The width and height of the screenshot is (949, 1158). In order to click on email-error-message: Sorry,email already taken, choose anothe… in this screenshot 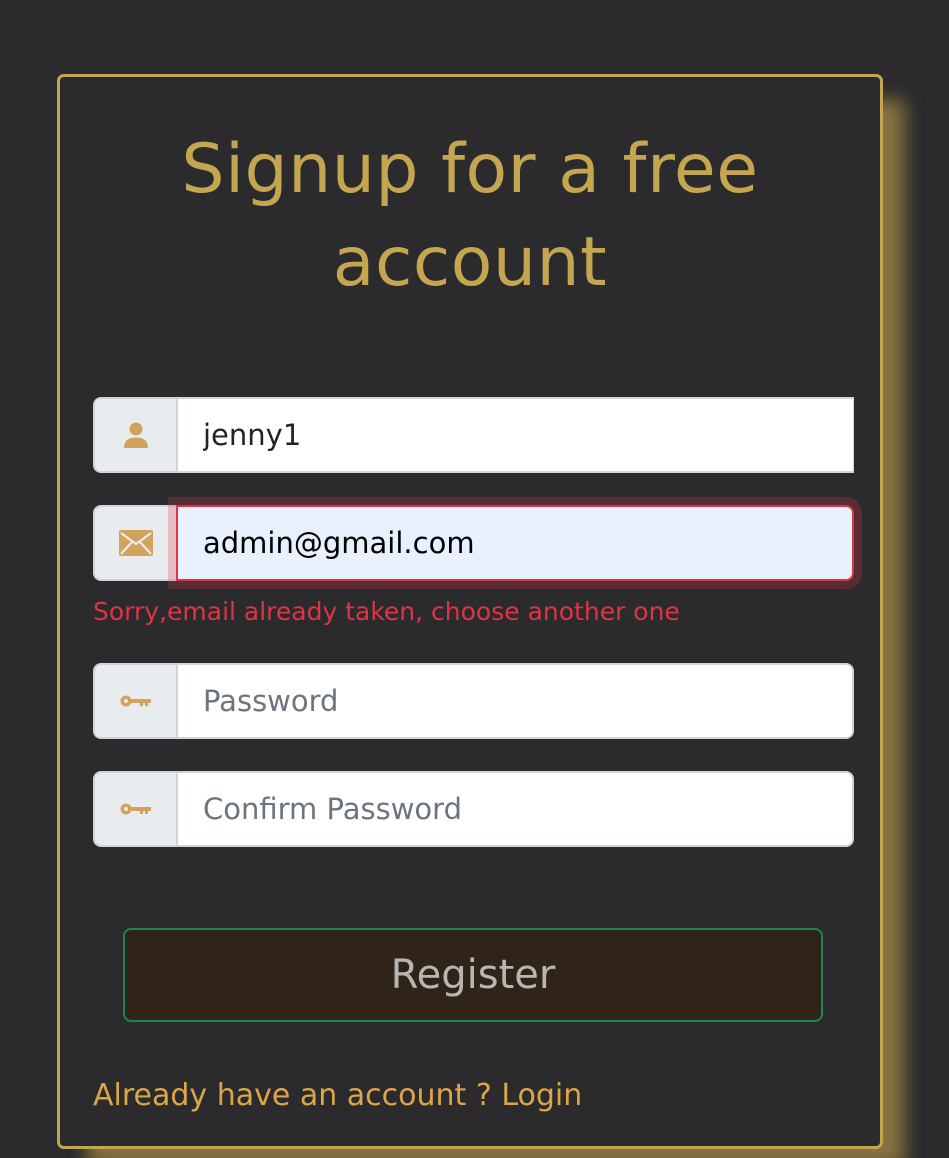, I will do `click(386, 611)`.